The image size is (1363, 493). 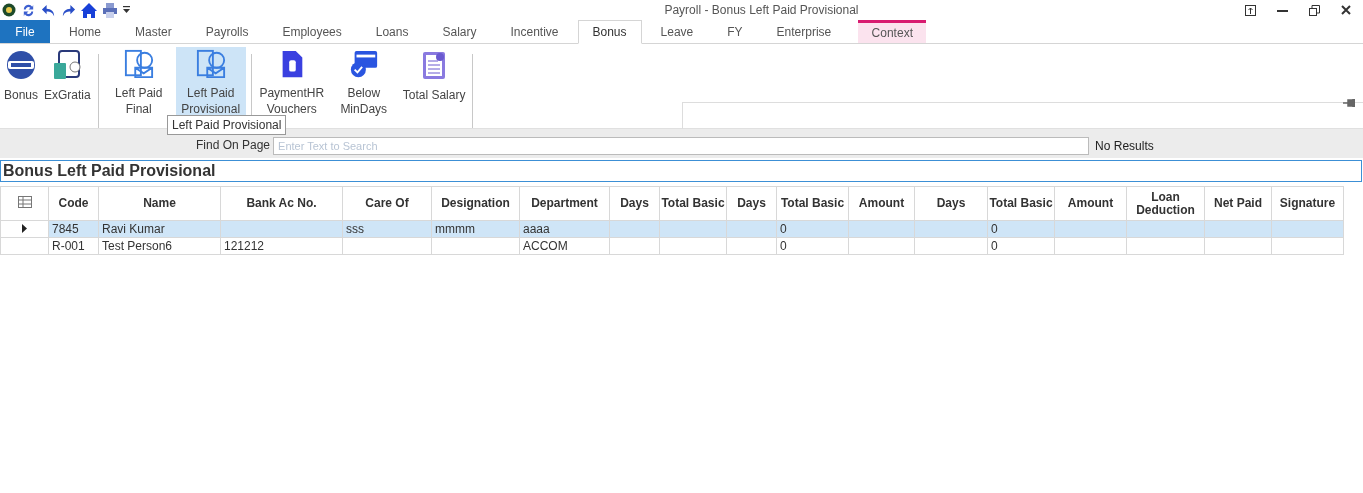 I want to click on home-icon, so click(x=89, y=10).